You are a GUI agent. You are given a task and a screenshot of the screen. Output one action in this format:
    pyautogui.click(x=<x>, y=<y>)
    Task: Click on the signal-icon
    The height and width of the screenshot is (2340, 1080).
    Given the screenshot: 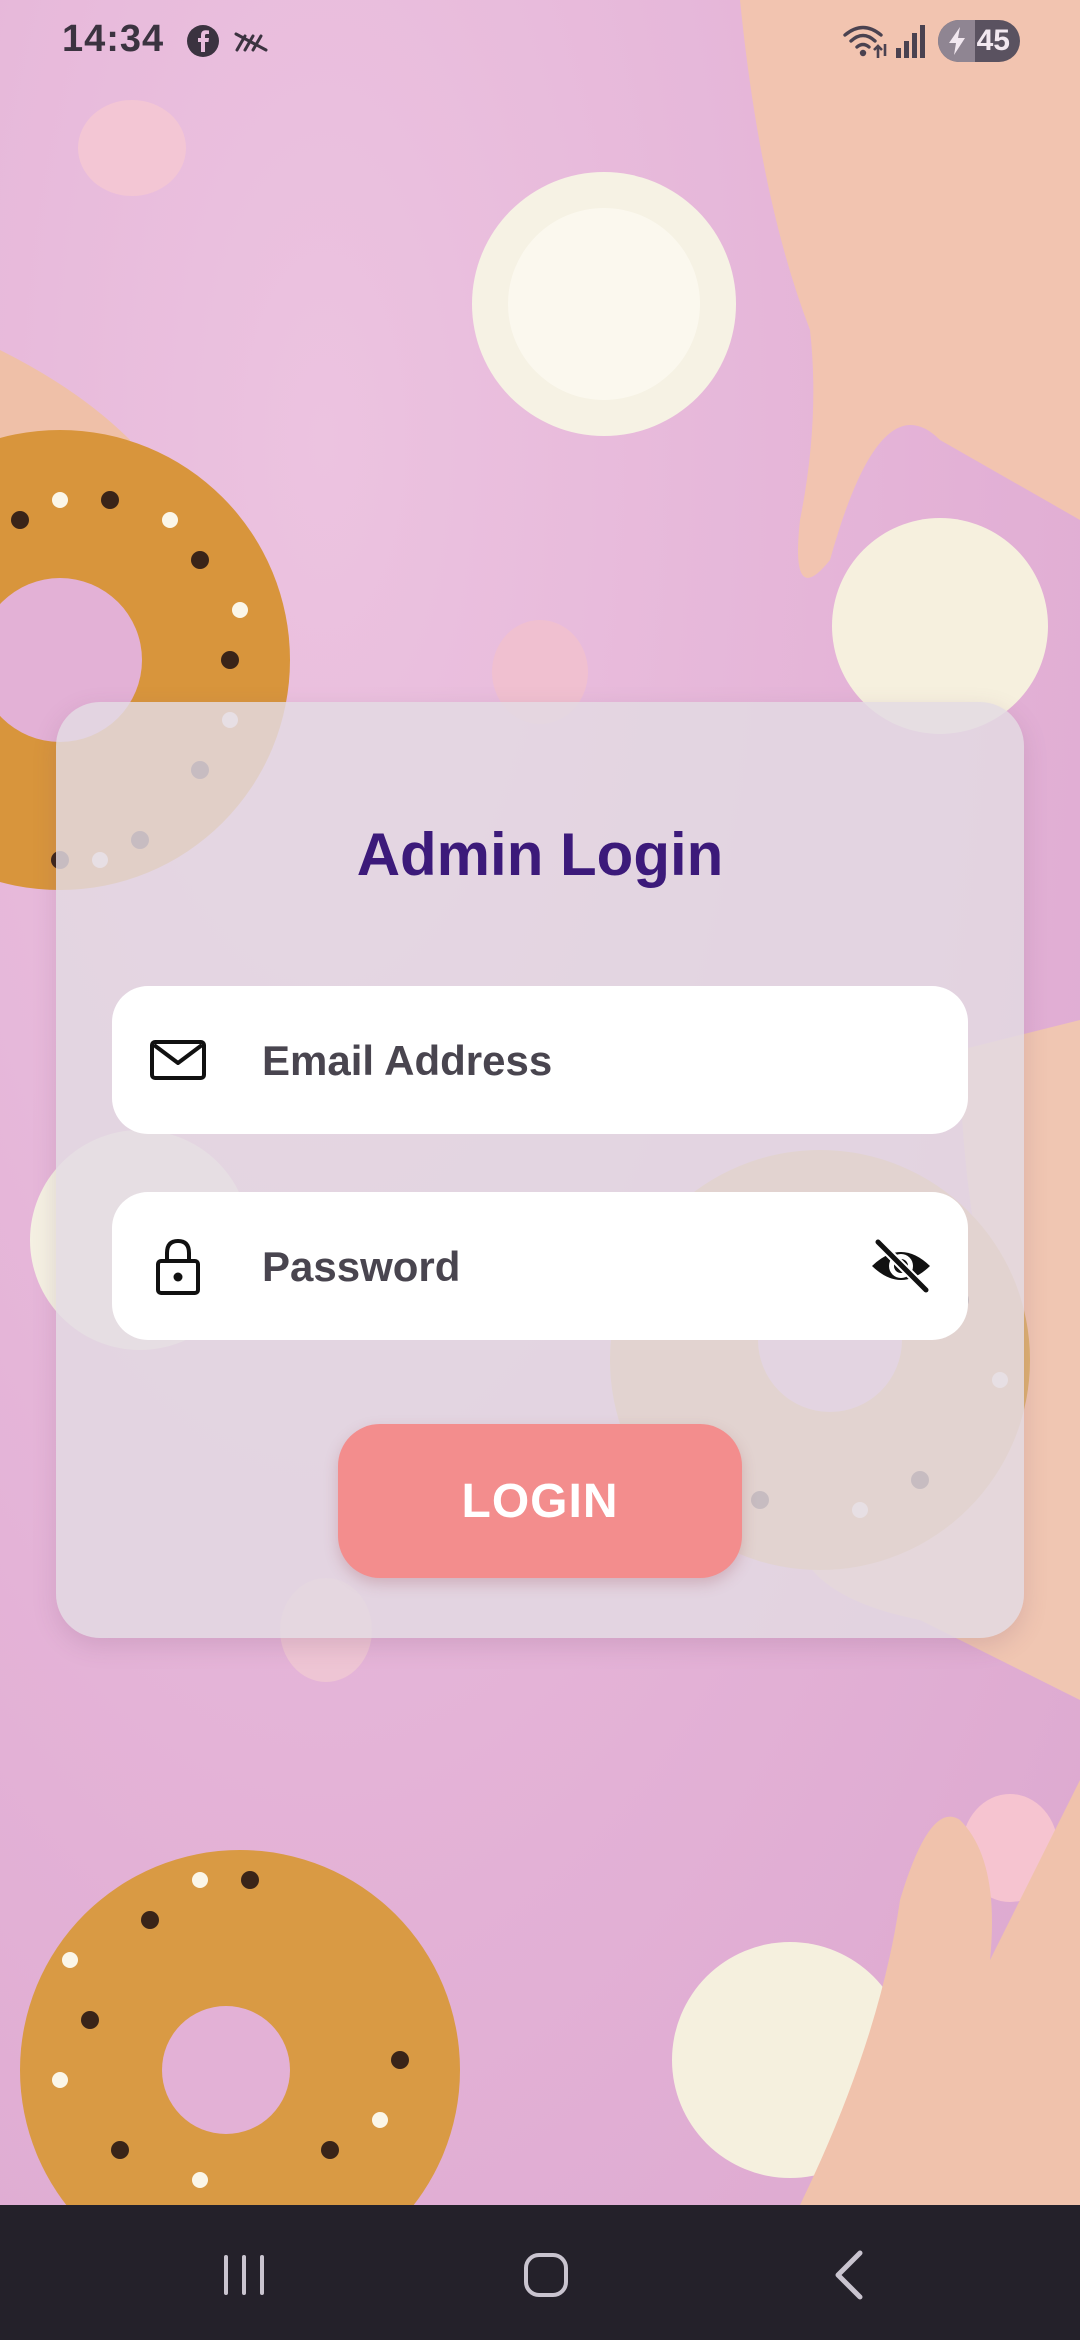 What is the action you would take?
    pyautogui.click(x=910, y=41)
    